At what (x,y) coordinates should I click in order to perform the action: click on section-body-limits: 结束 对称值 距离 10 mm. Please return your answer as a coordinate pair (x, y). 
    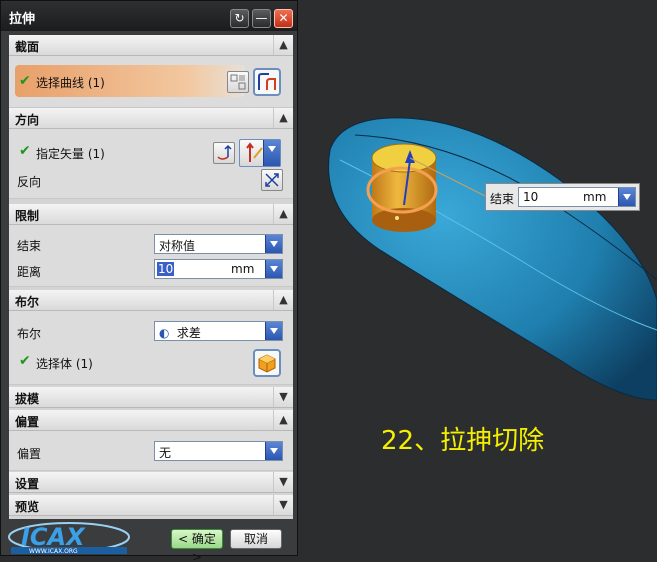
    Looking at the image, I should click on (151, 256).